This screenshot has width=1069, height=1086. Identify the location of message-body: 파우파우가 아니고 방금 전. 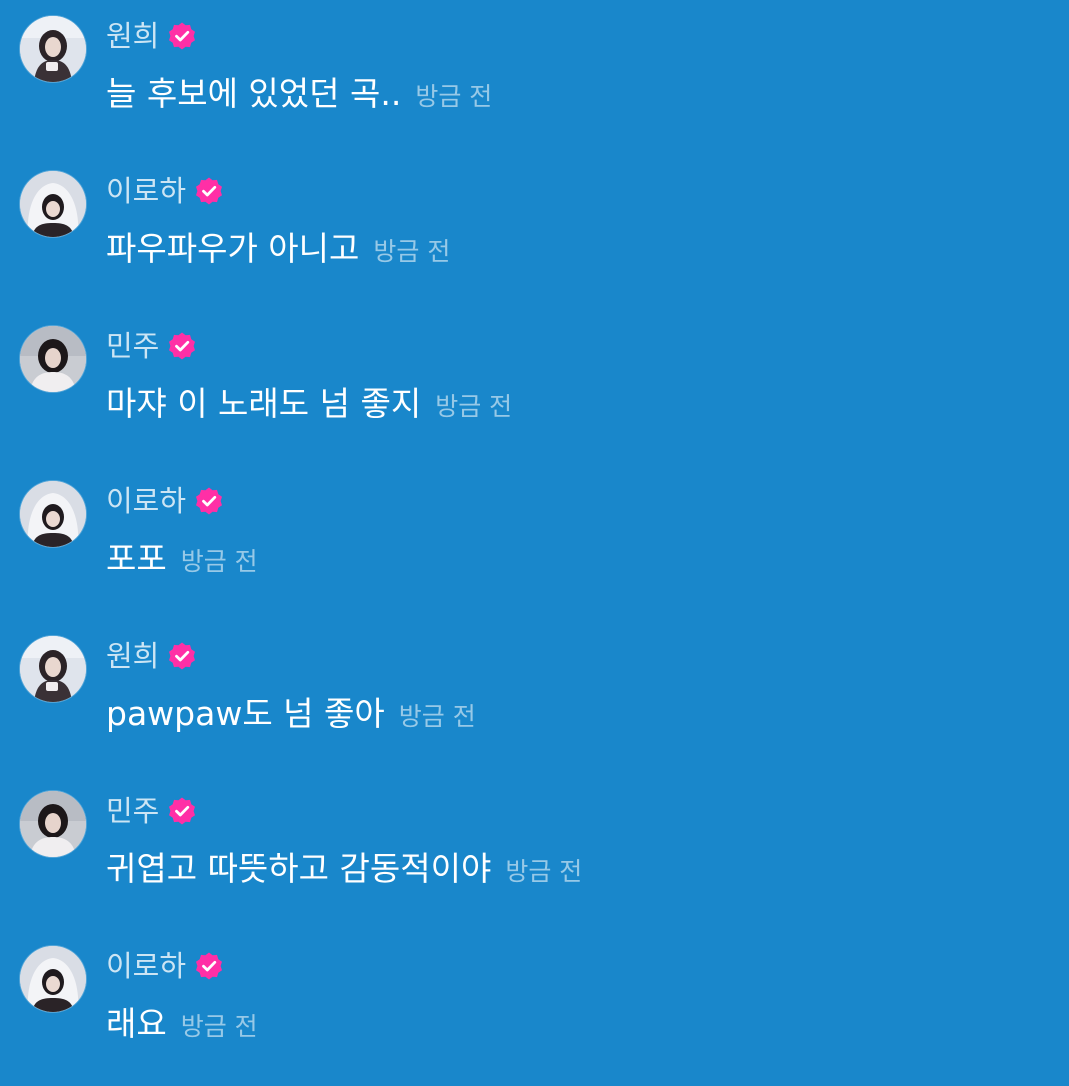
(278, 249).